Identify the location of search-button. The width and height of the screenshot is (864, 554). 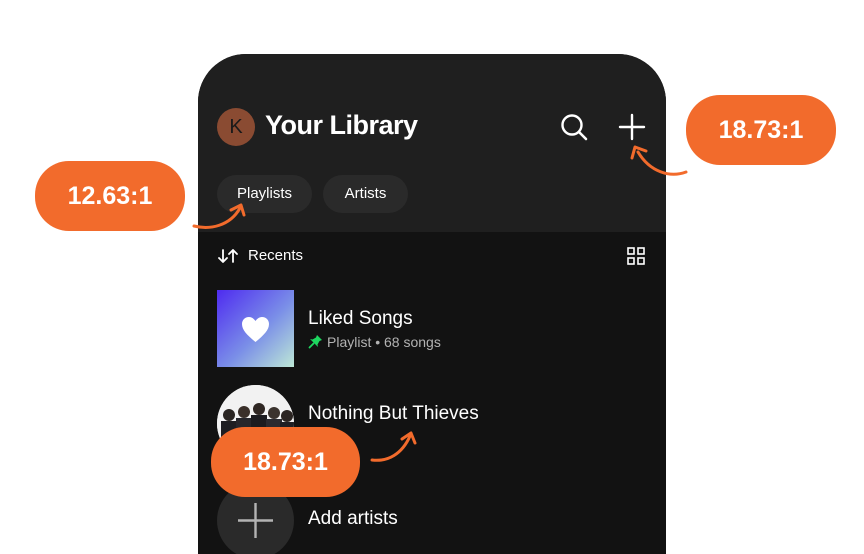
(574, 127).